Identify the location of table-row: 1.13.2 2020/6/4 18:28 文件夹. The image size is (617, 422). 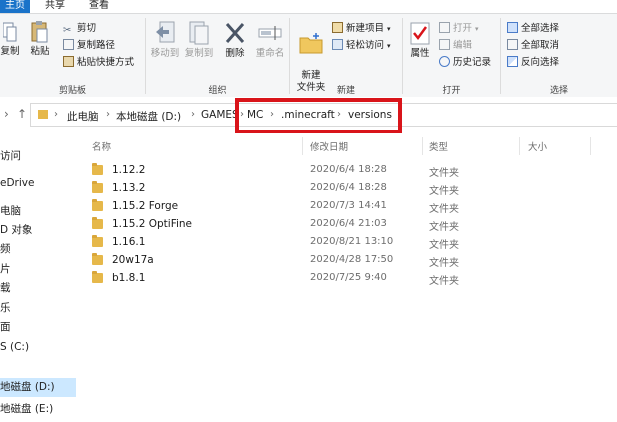
(354, 189).